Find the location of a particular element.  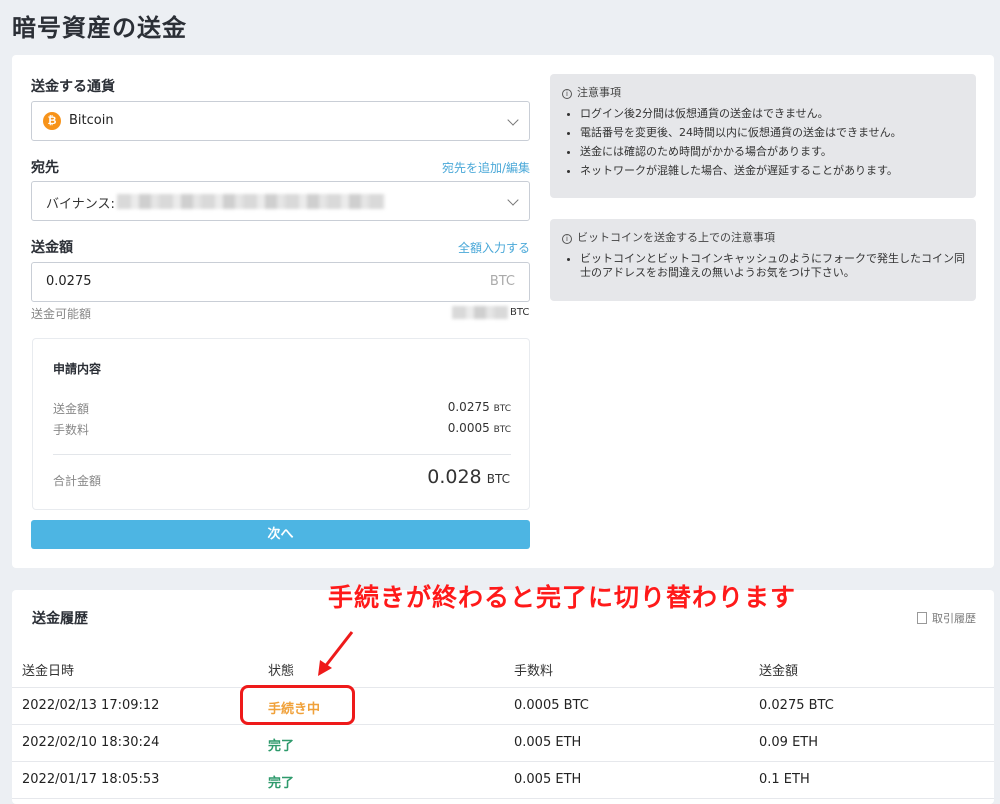

total-label: 合計金額 is located at coordinates (77, 481).